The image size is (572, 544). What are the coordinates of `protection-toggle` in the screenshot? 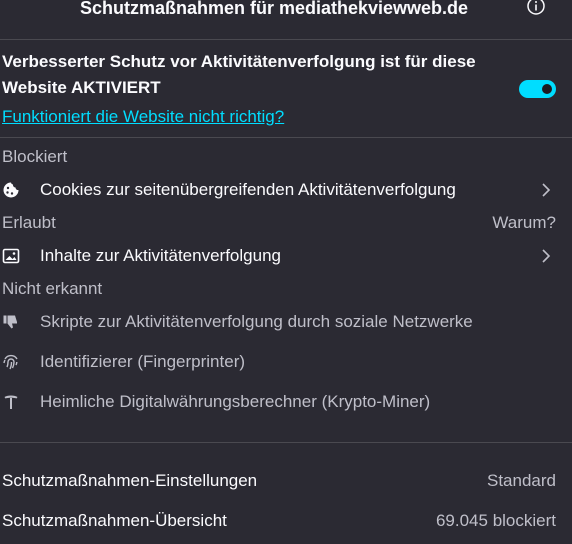 It's located at (537, 89).